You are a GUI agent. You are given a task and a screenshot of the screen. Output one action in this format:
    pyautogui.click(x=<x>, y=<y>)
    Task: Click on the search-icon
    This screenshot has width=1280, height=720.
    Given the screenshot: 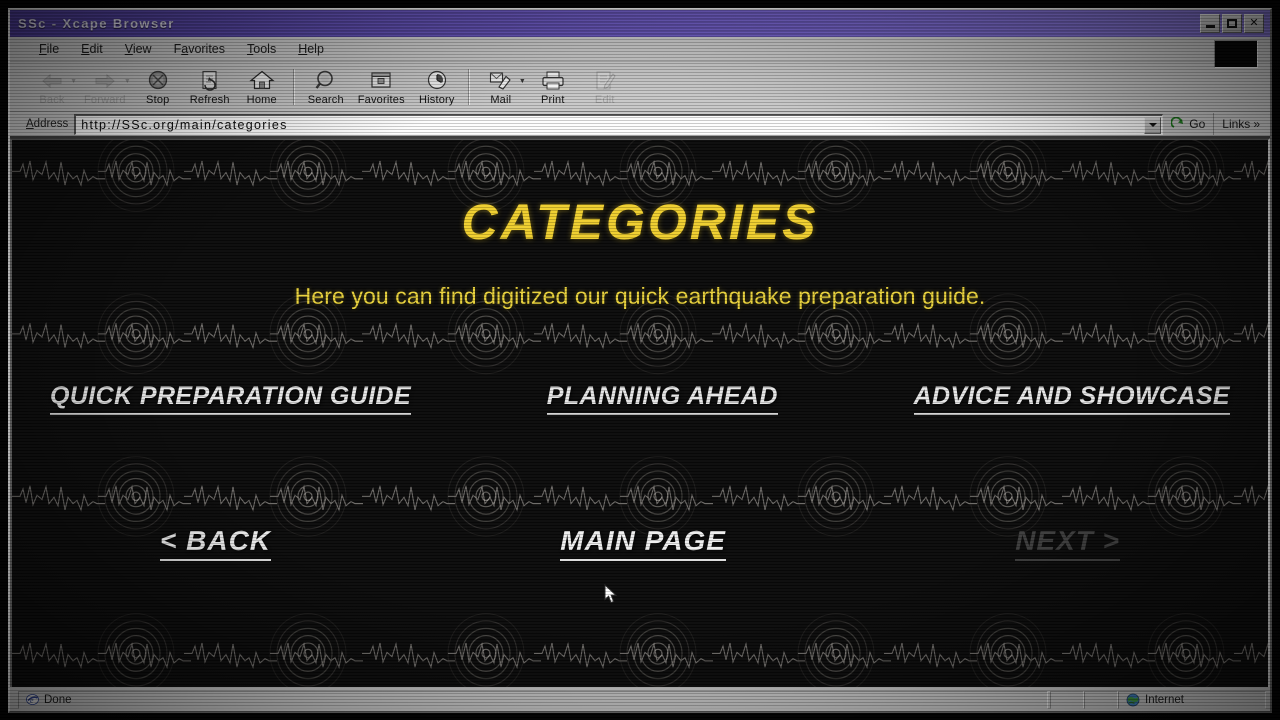 What is the action you would take?
    pyautogui.click(x=324, y=79)
    